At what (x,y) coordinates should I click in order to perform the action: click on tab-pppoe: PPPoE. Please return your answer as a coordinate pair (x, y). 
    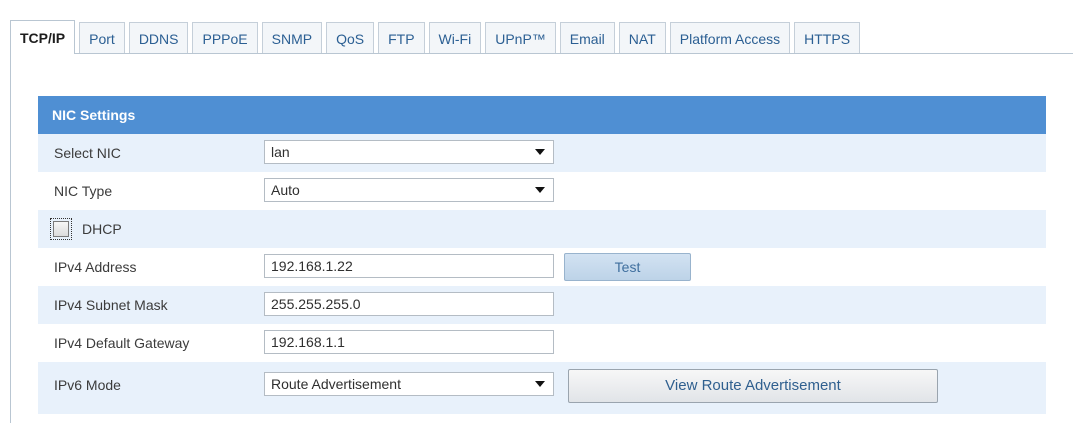
    Looking at the image, I should click on (225, 38).